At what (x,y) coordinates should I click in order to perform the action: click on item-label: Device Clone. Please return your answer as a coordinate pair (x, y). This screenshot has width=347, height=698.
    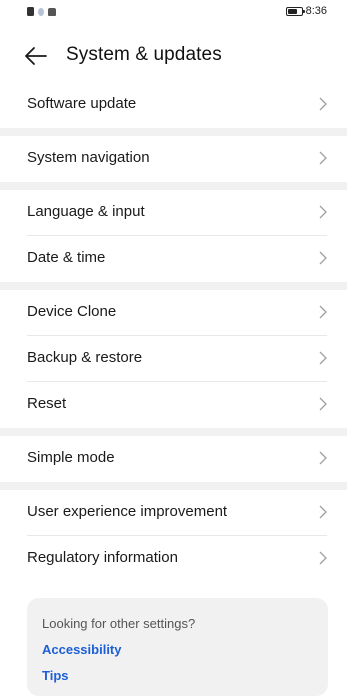
    Looking at the image, I should click on (72, 311).